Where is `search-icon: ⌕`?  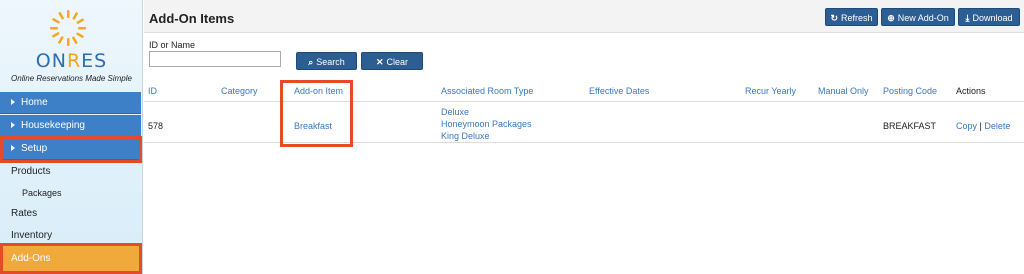 search-icon: ⌕ is located at coordinates (311, 62).